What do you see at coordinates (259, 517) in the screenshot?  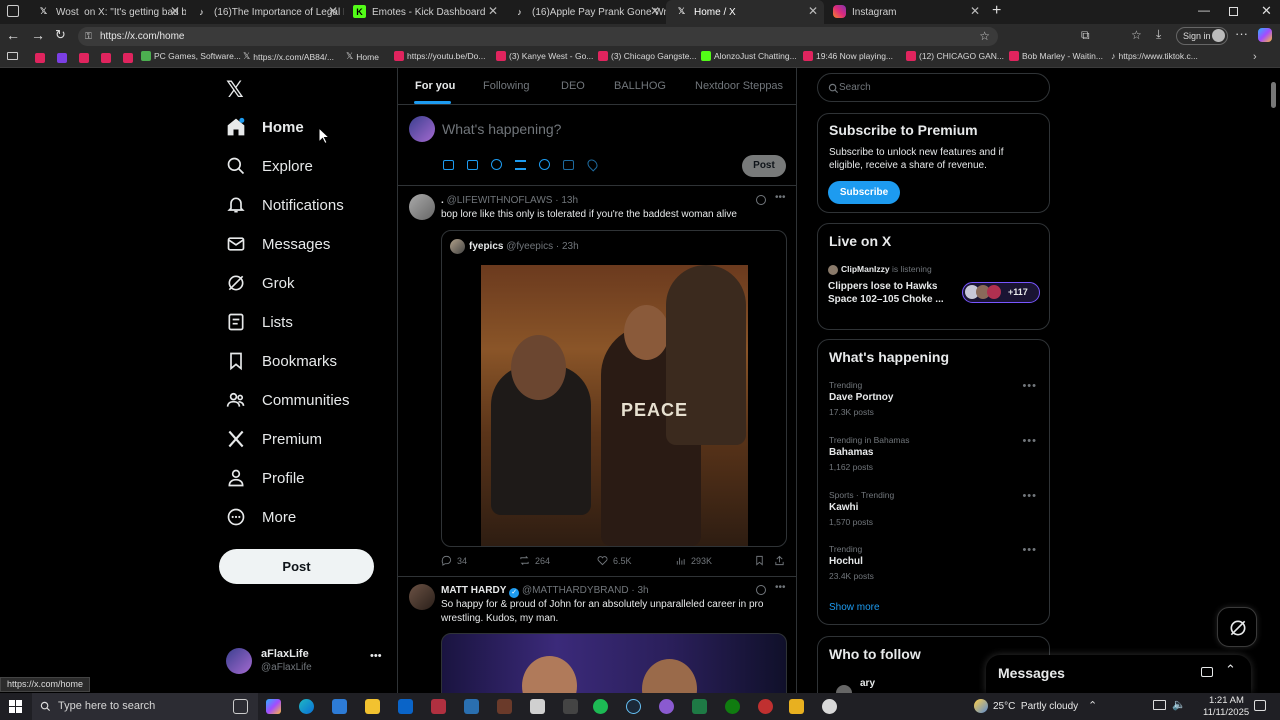 I see `nav-more: More` at bounding box center [259, 517].